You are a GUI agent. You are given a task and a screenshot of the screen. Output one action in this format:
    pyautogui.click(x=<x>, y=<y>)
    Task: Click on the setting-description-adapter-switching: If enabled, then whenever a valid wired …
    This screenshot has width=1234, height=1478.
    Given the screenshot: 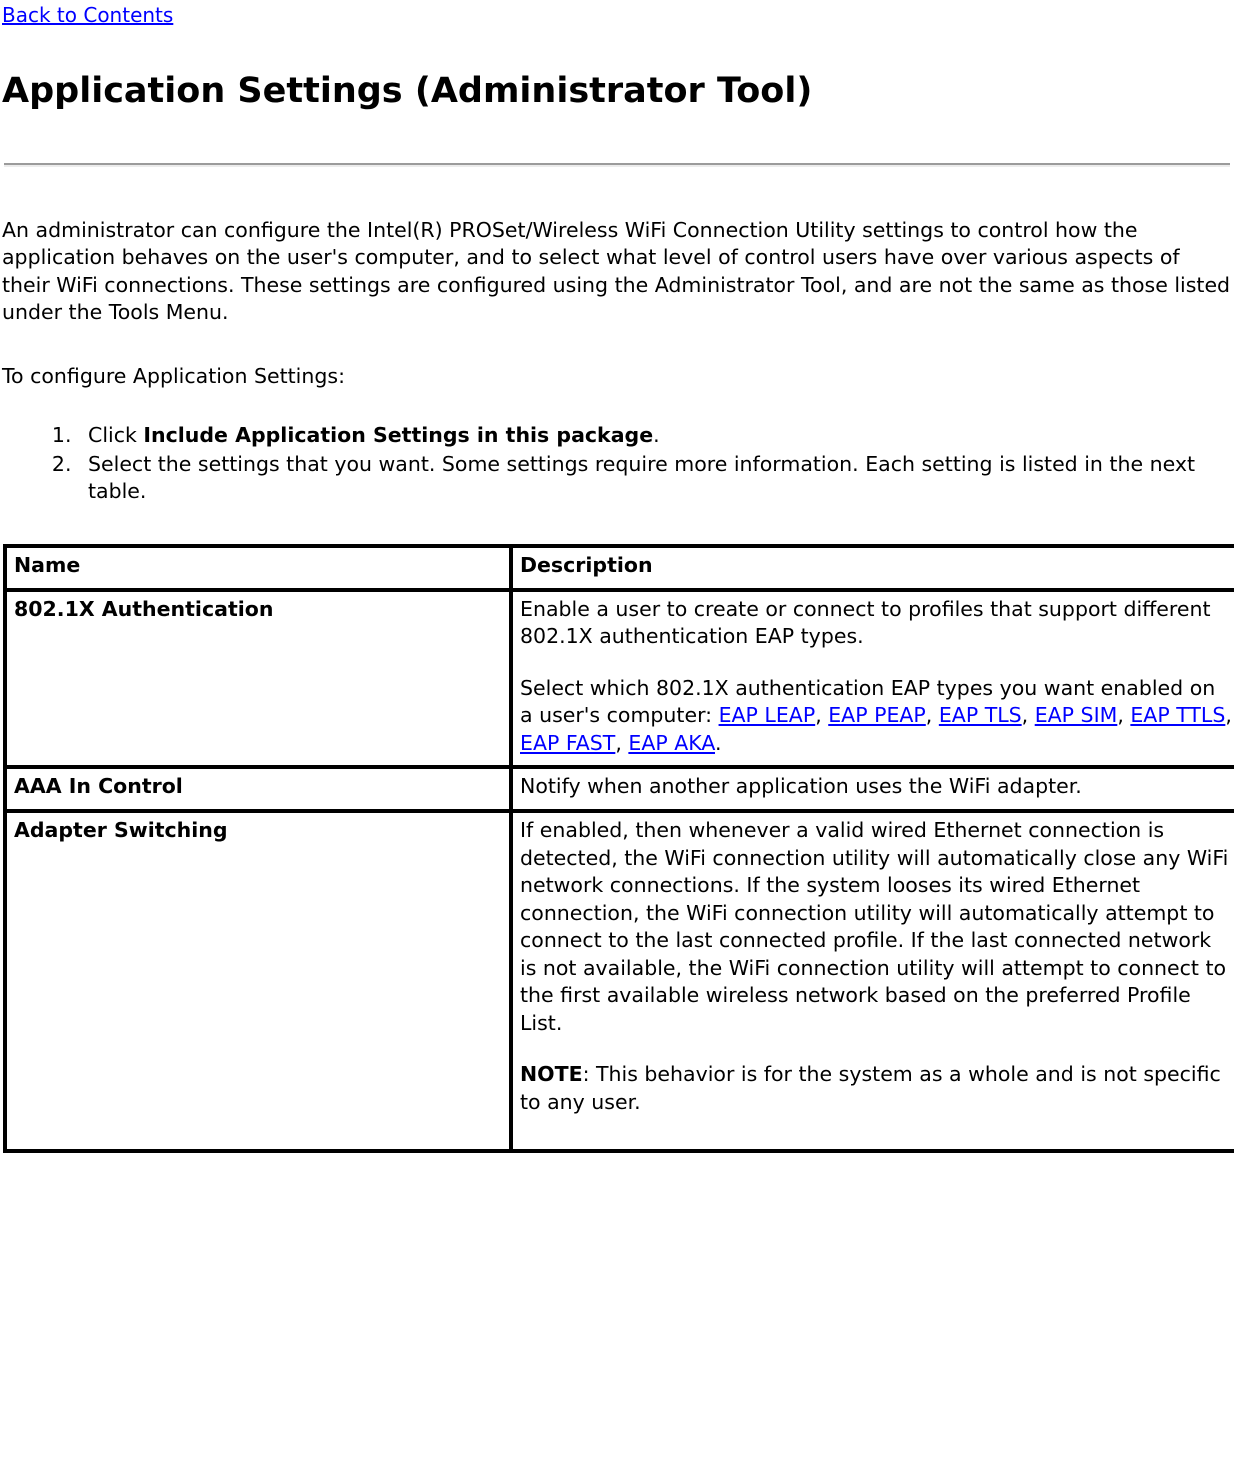 What is the action you would take?
    pyautogui.click(x=872, y=980)
    